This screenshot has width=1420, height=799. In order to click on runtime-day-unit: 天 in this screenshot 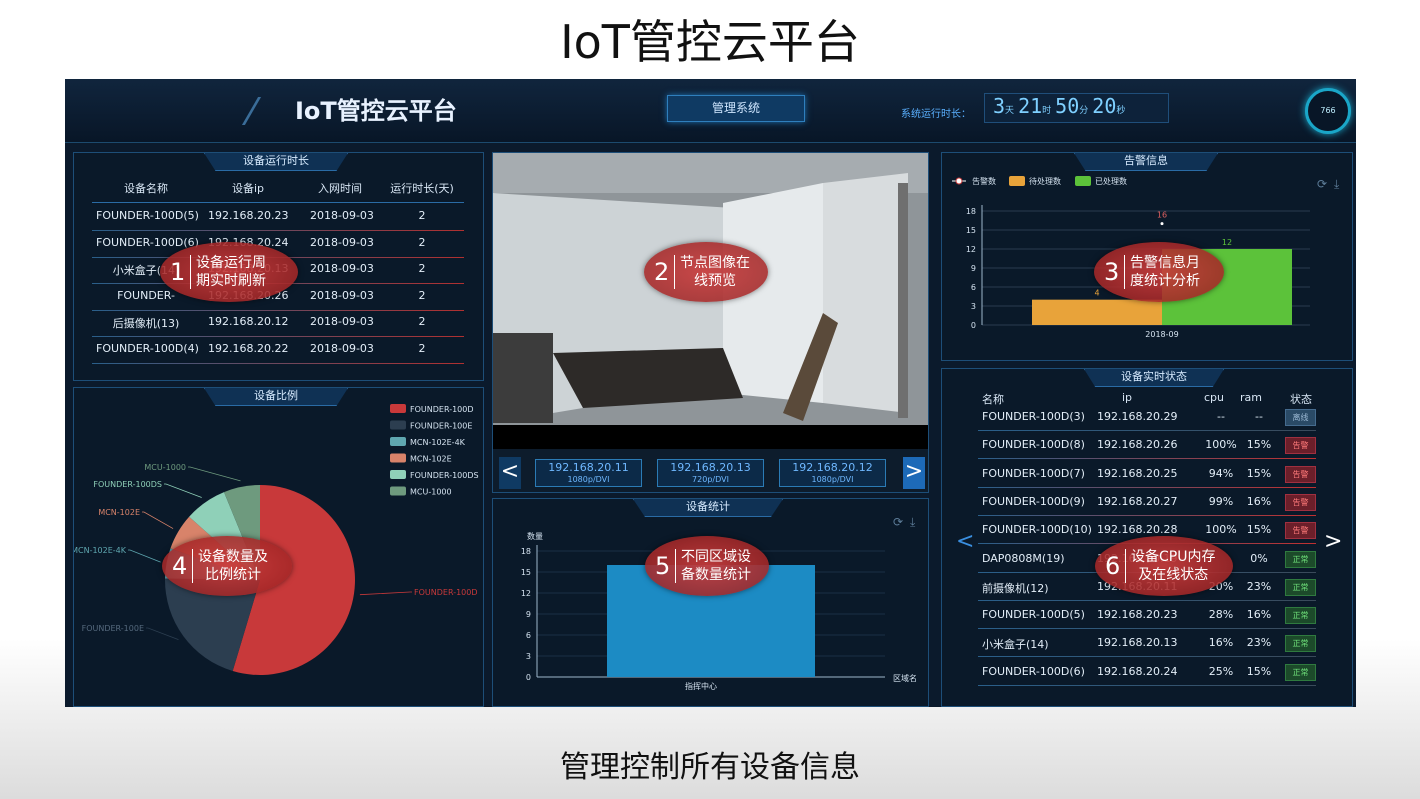, I will do `click(1010, 111)`.